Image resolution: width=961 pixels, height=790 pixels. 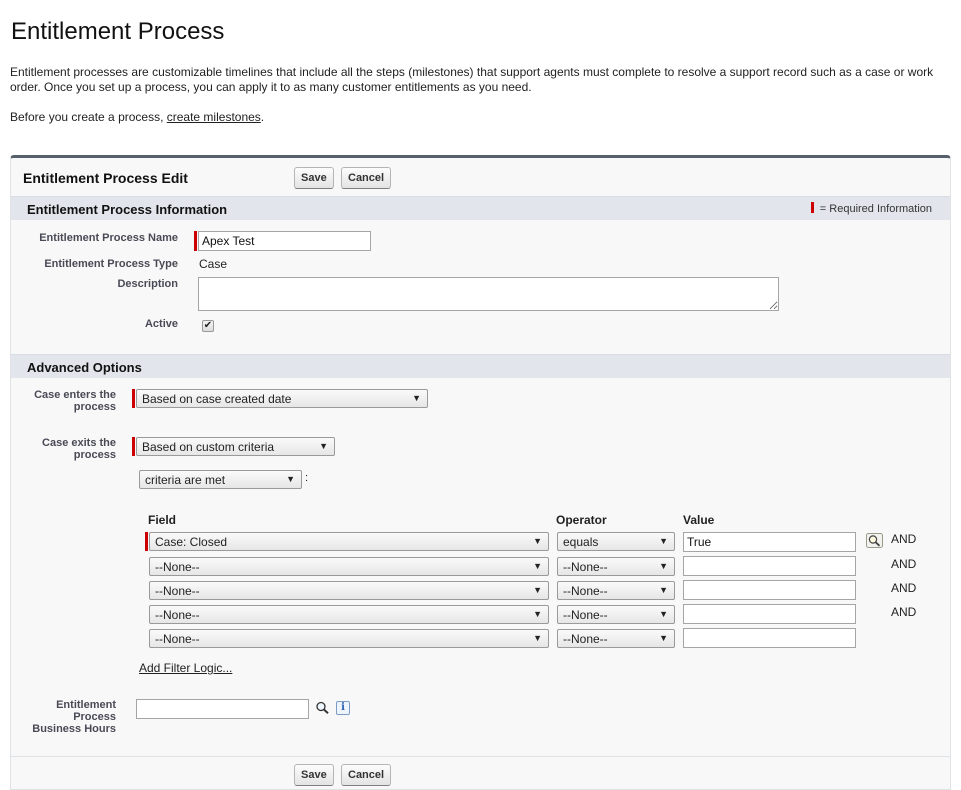 I want to click on info-icon: i, so click(x=343, y=708).